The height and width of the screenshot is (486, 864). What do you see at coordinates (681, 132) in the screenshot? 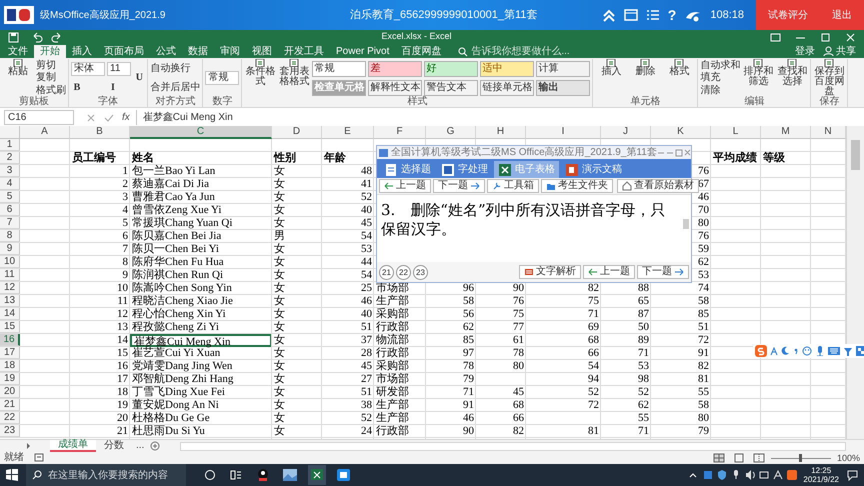
I see `column-header: K` at bounding box center [681, 132].